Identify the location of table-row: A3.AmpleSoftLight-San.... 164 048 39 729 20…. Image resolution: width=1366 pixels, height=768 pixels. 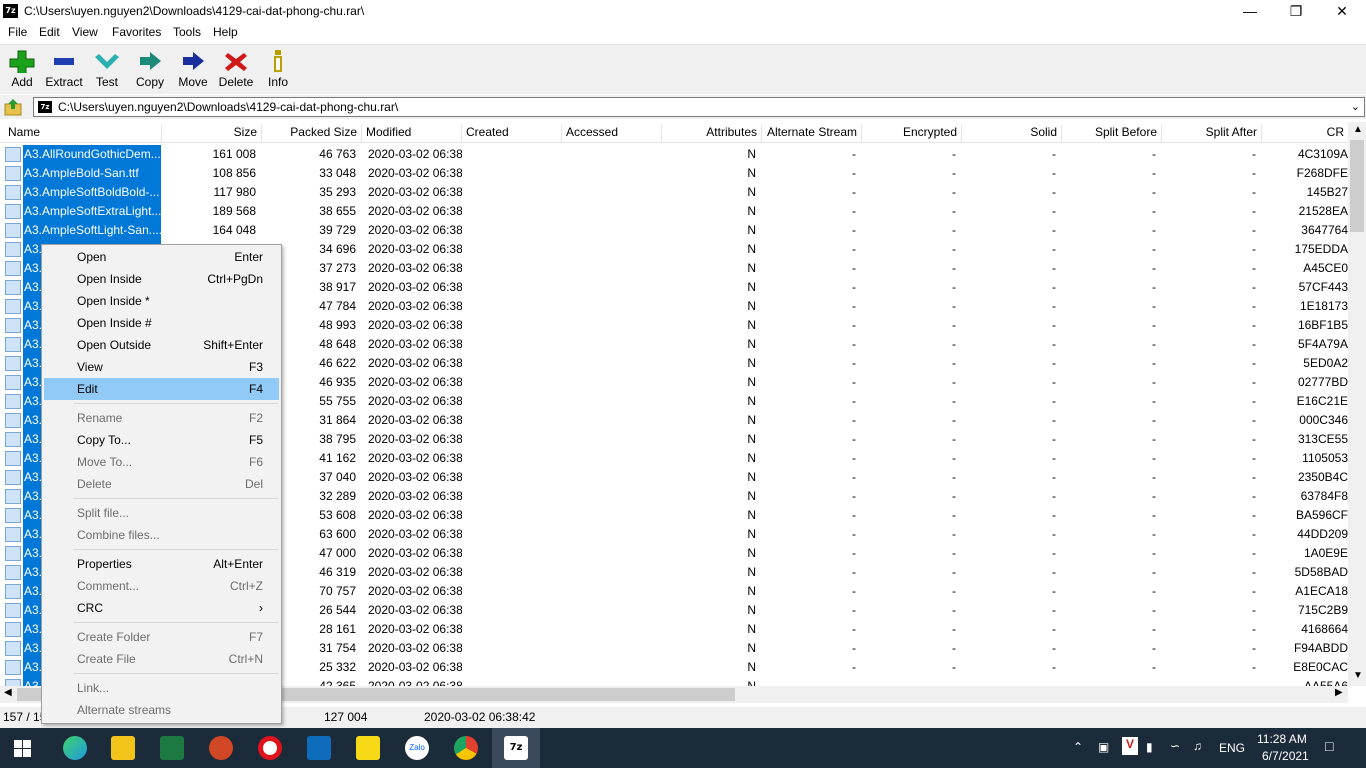
(674, 230).